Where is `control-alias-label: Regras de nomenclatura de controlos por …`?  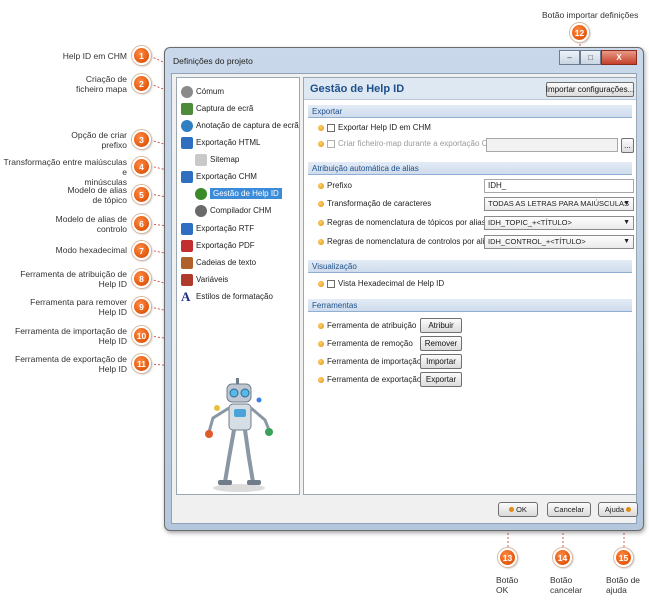
control-alias-label: Regras de nomenclatura de controlos por … is located at coordinates (405, 241).